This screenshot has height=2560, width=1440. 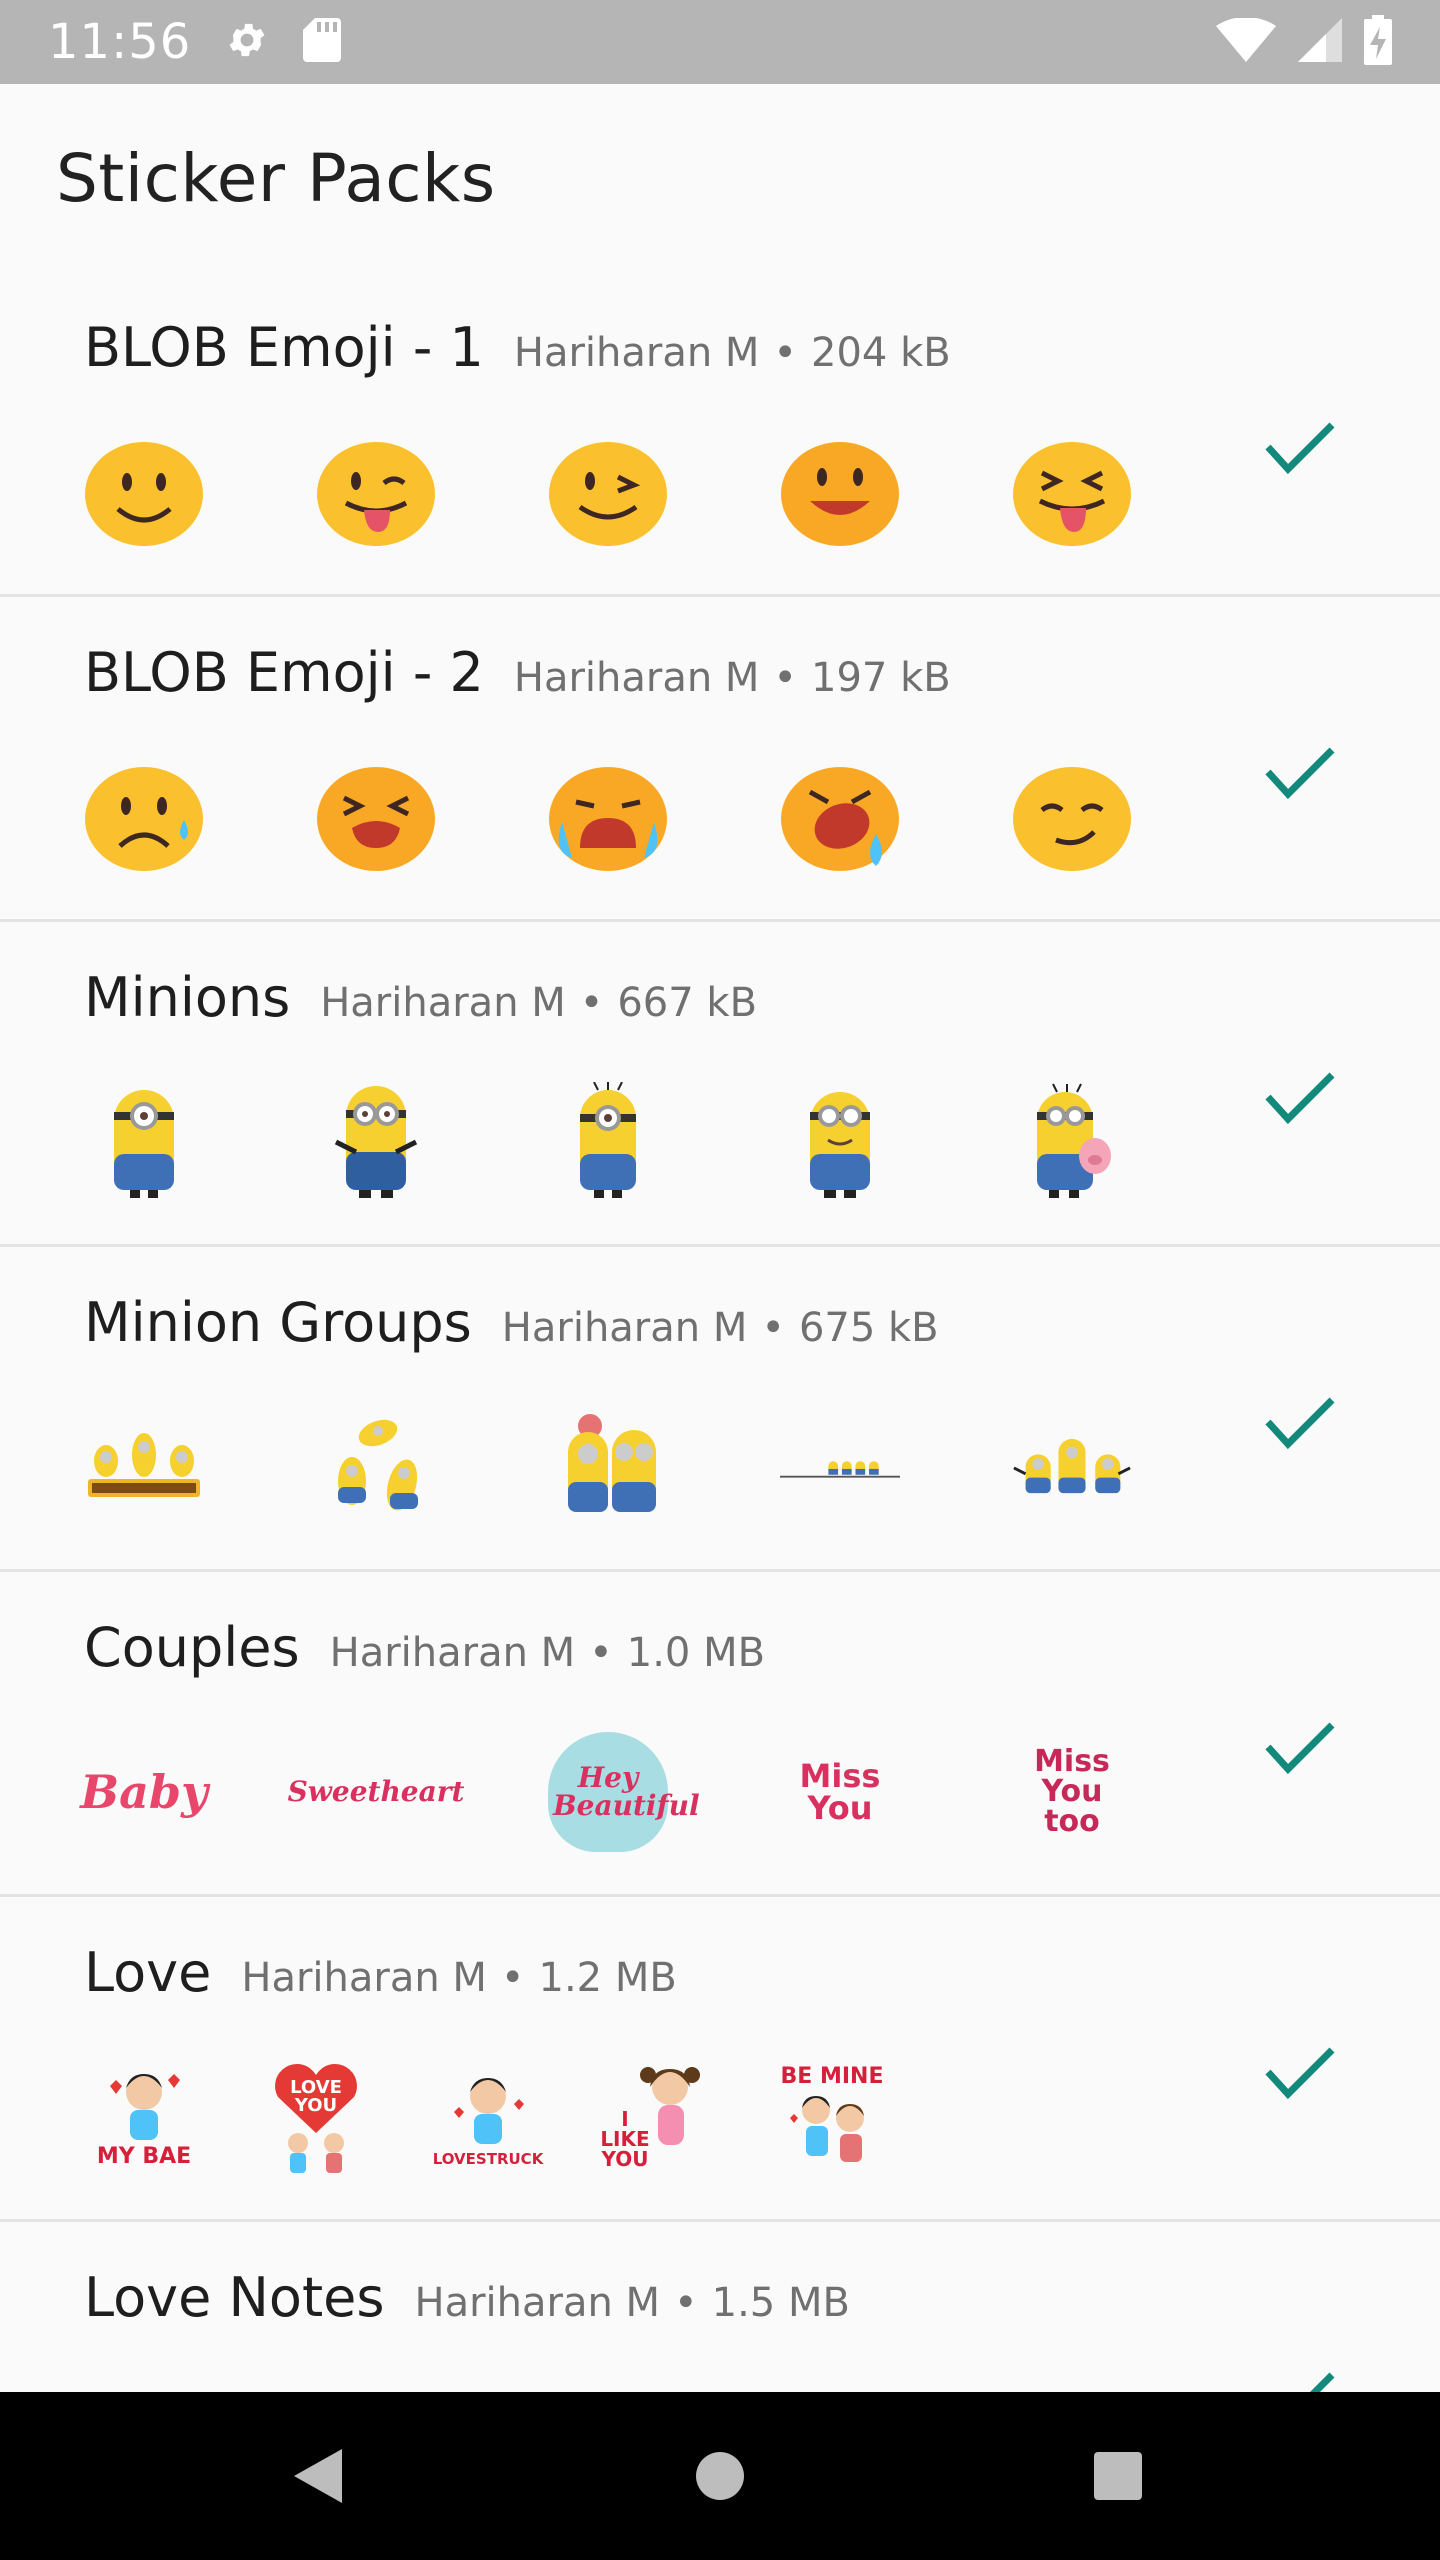 I want to click on pack-name: Couples, so click(x=192, y=1647).